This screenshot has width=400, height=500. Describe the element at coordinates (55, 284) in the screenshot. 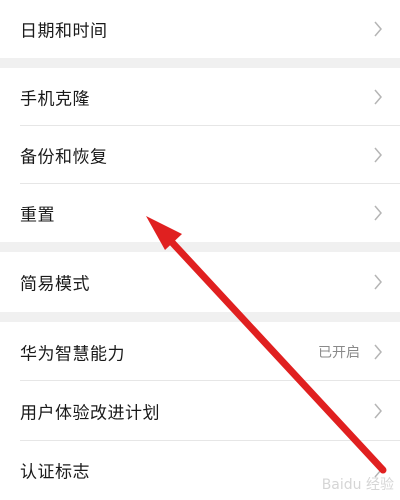

I see `settings-item-label: 简易模式` at that location.